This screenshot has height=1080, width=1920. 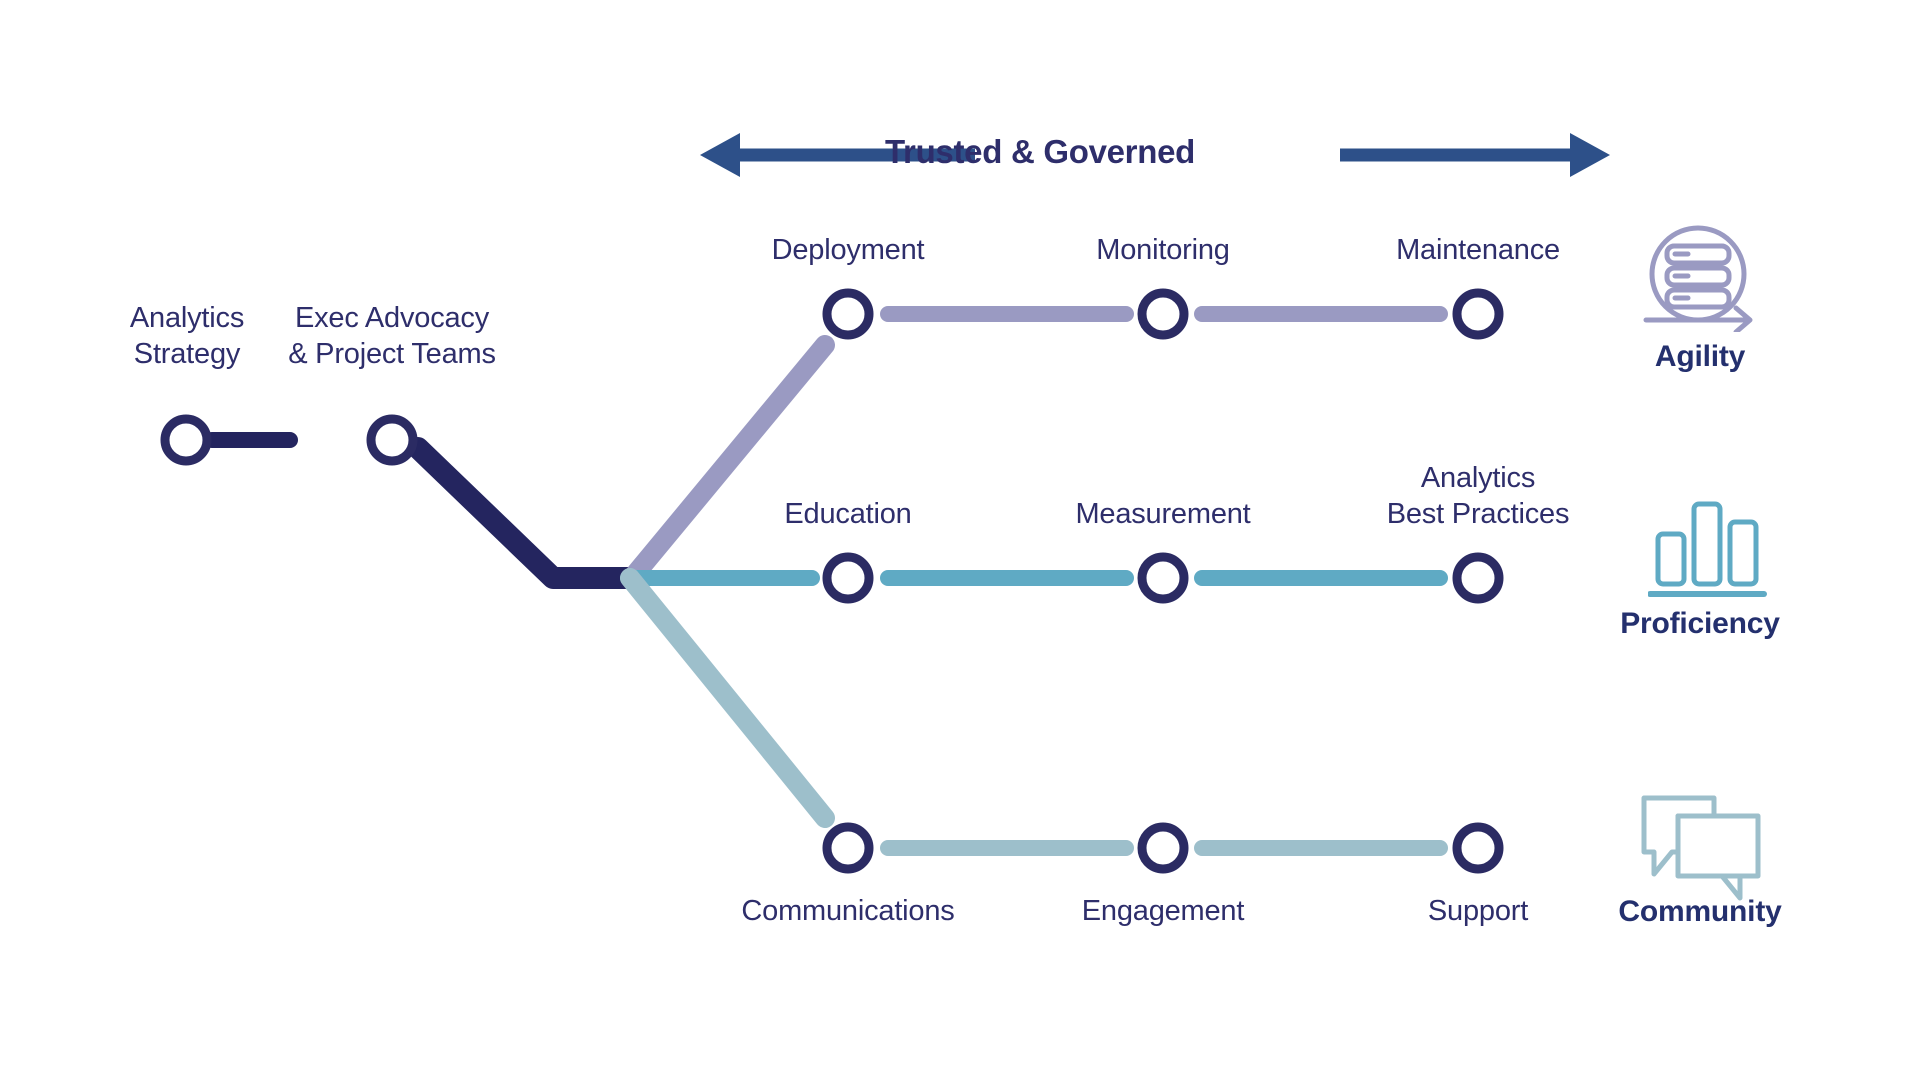 What do you see at coordinates (1478, 314) in the screenshot?
I see `node-marker-maintenance` at bounding box center [1478, 314].